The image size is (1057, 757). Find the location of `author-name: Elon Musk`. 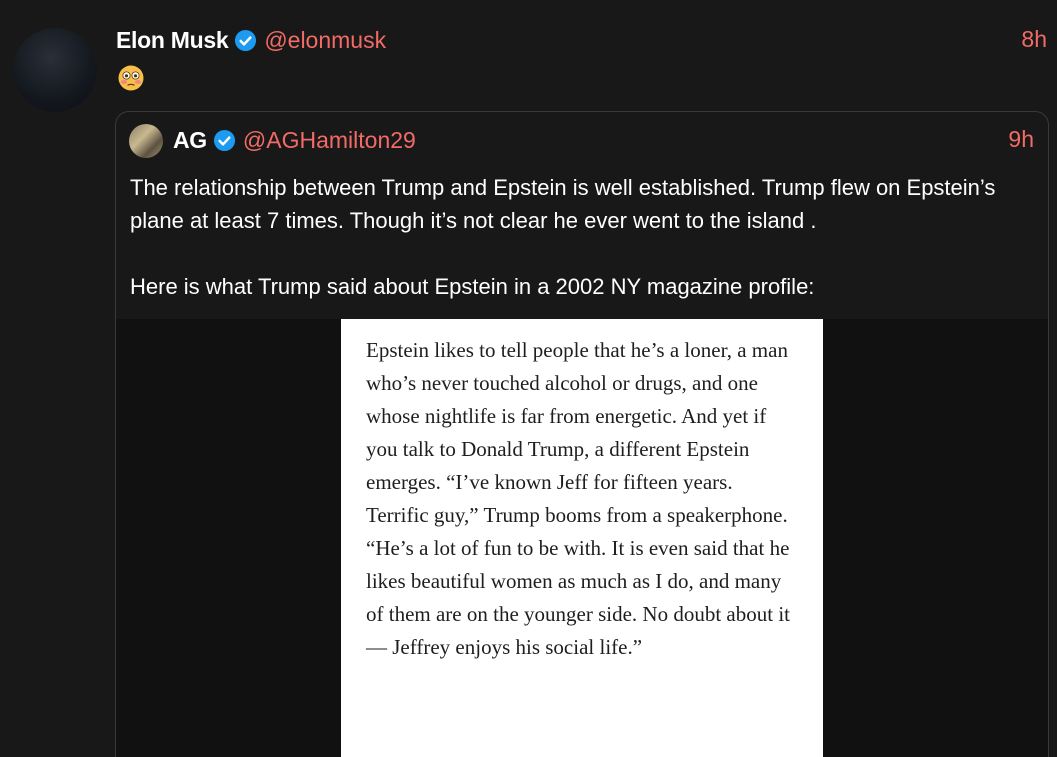

author-name: Elon Musk is located at coordinates (172, 40).